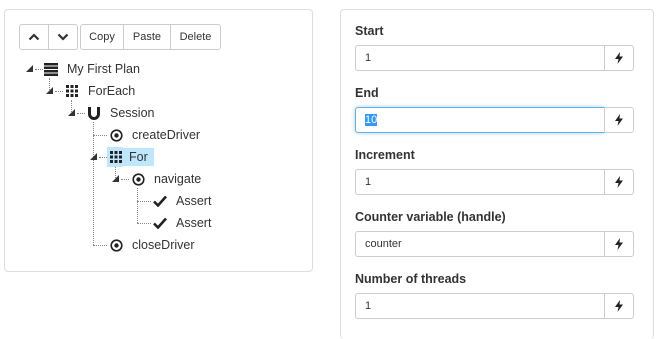  What do you see at coordinates (430, 217) in the screenshot?
I see `counter-variable-label: Counter variable (handle)` at bounding box center [430, 217].